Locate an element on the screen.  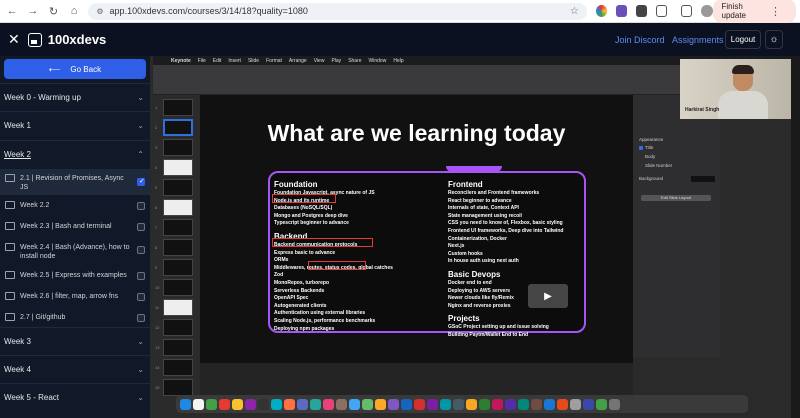
video-icon is located at coordinates (10, 247).